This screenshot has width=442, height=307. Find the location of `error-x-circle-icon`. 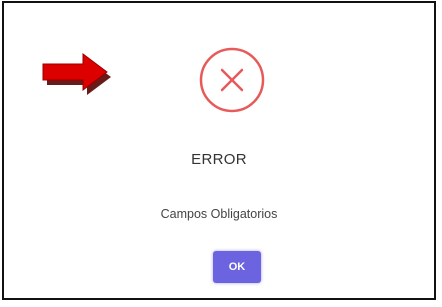

error-x-circle-icon is located at coordinates (232, 80).